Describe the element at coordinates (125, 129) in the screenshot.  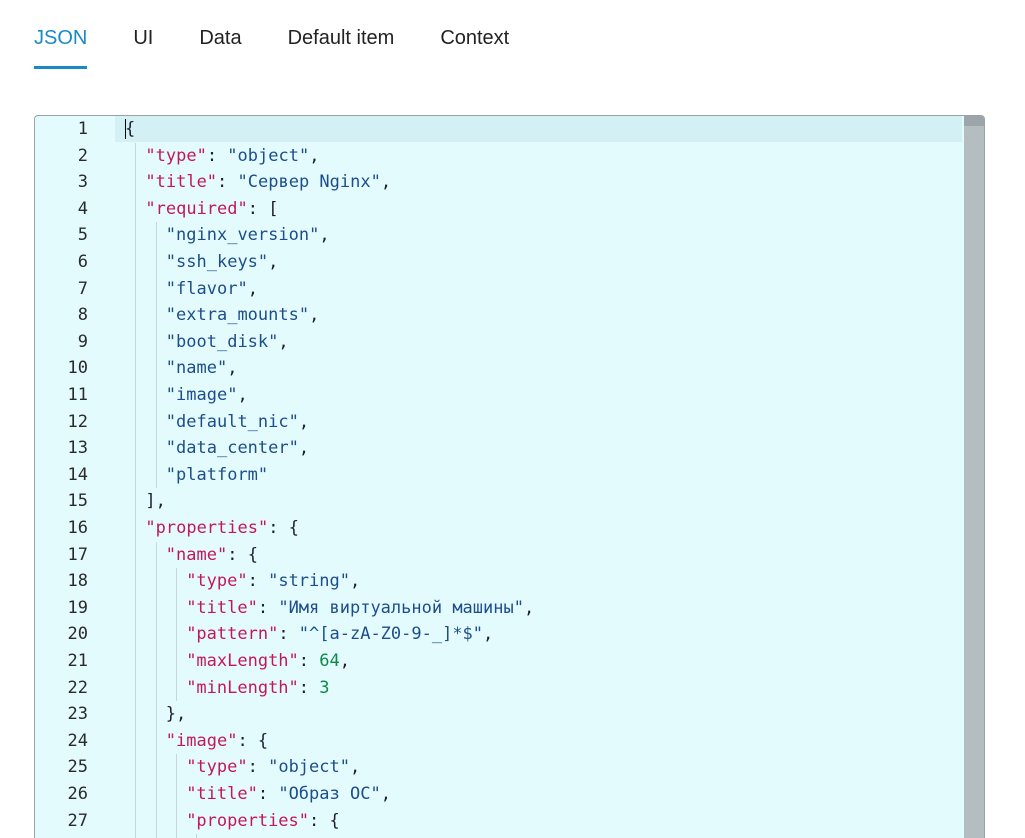
I see `text-cursor` at that location.